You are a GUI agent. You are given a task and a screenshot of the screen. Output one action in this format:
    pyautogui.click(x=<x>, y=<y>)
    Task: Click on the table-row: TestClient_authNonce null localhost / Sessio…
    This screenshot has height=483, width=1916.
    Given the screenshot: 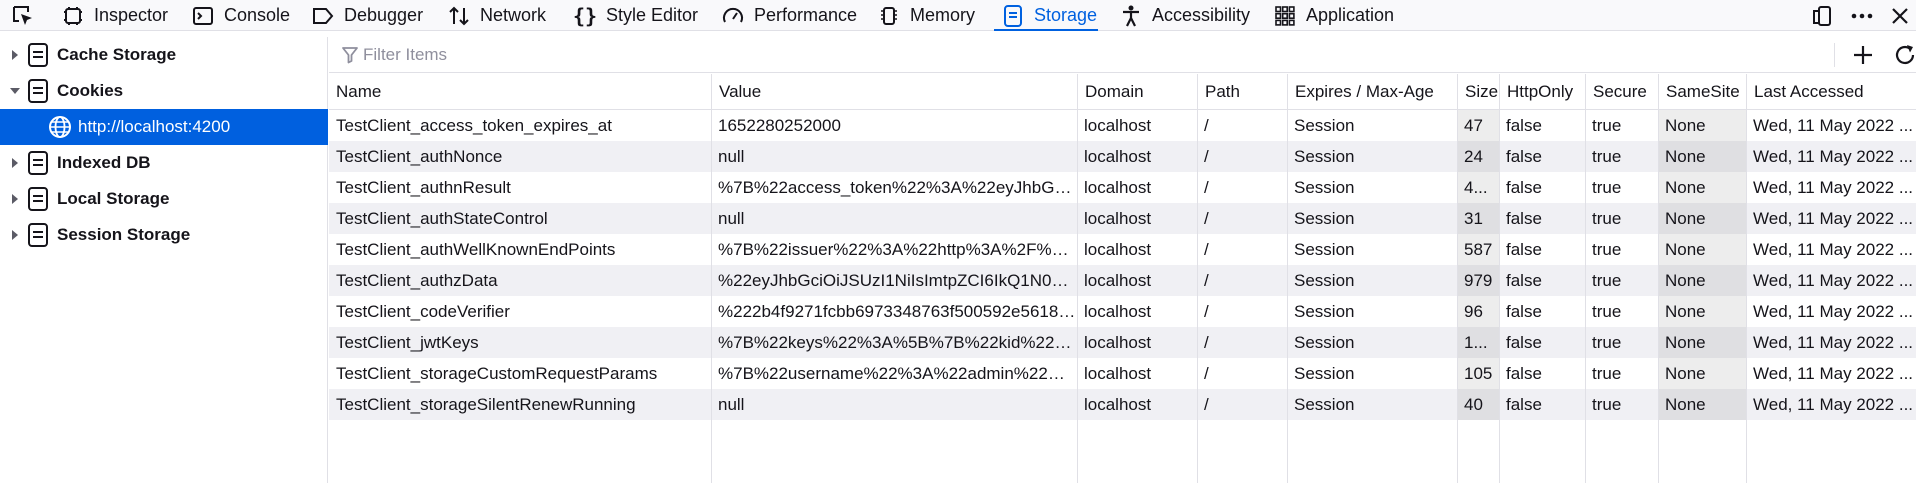 What is the action you would take?
    pyautogui.click(x=1122, y=156)
    